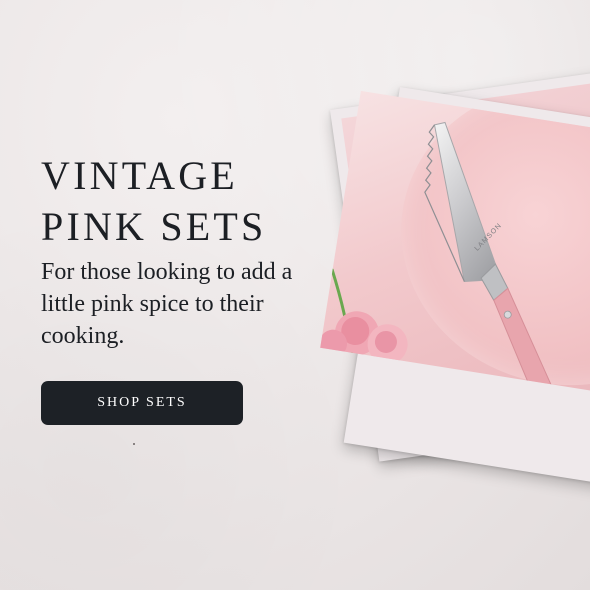  What do you see at coordinates (154, 226) in the screenshot?
I see `headline-line-2: PINK SETS` at bounding box center [154, 226].